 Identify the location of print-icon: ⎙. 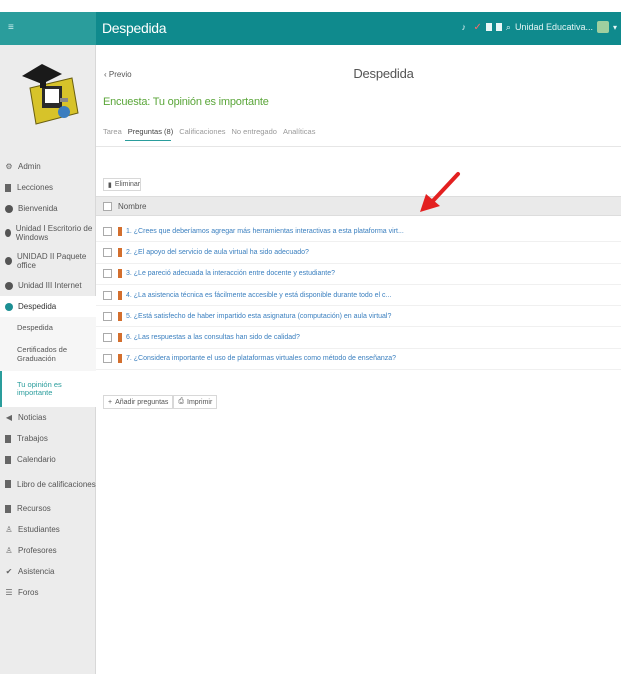
(181, 401).